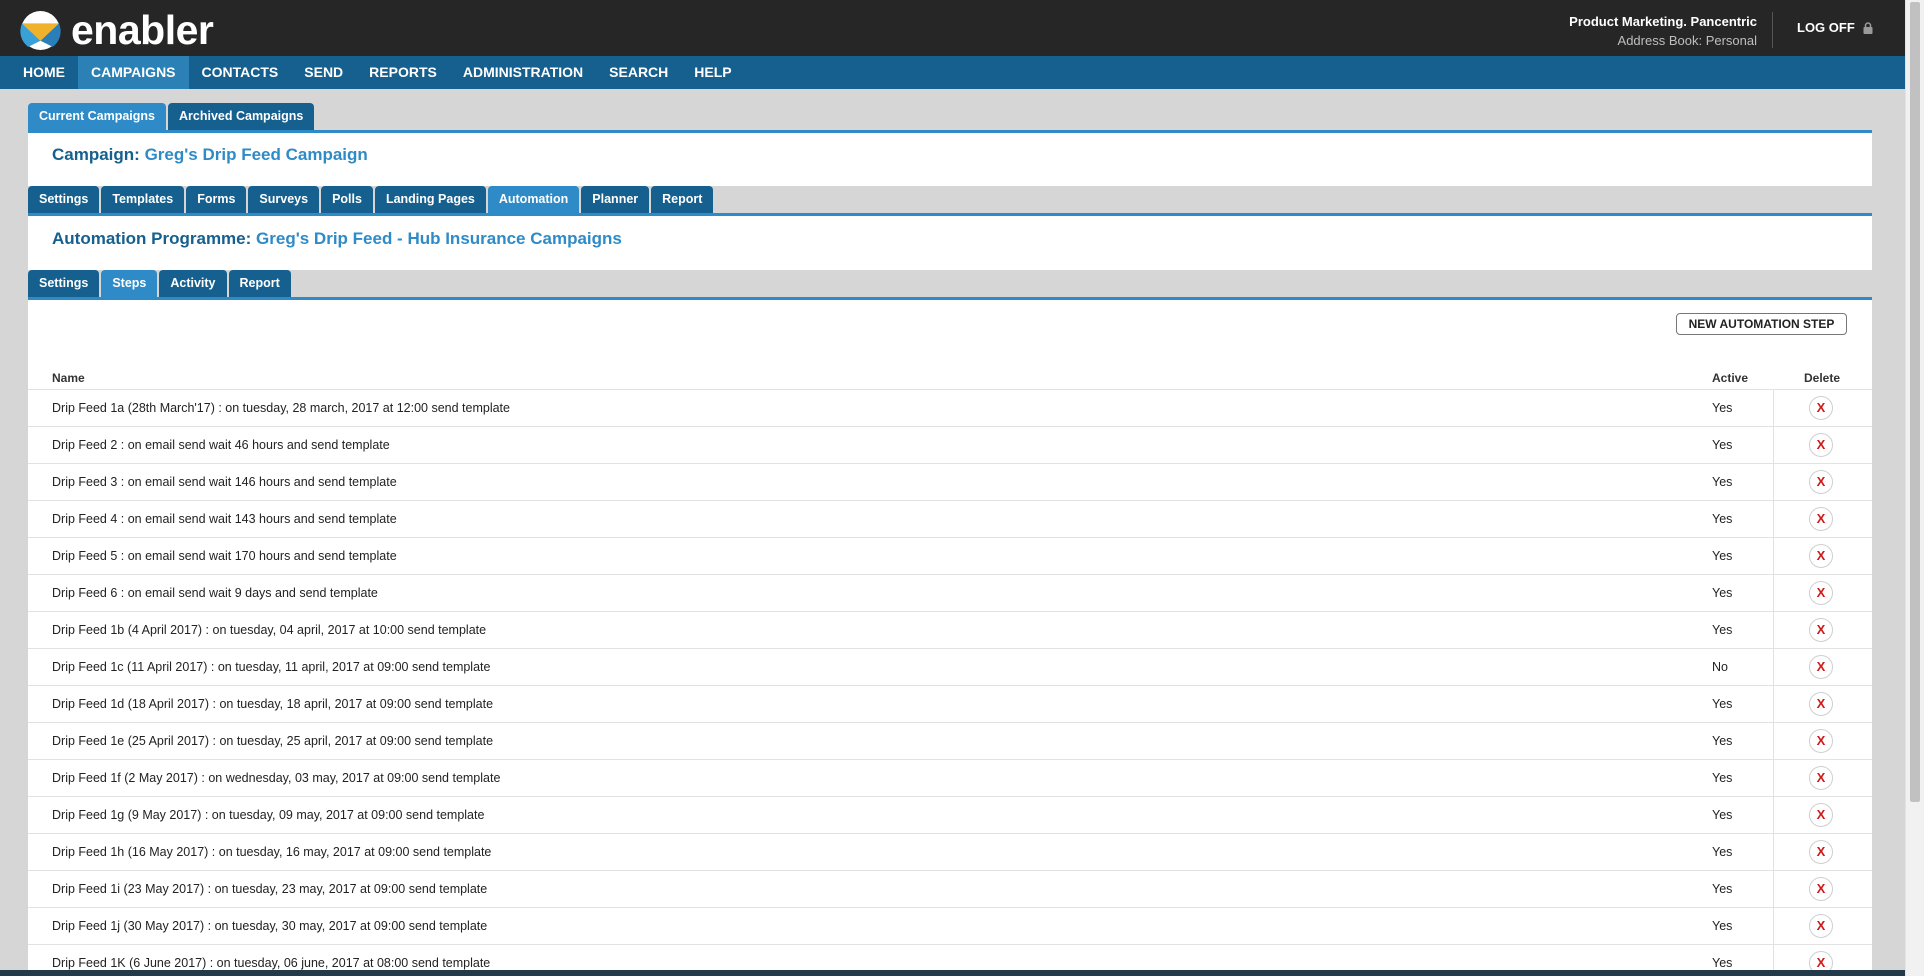  Describe the element at coordinates (284, 199) in the screenshot. I see `tab-surveys: Surveys` at that location.